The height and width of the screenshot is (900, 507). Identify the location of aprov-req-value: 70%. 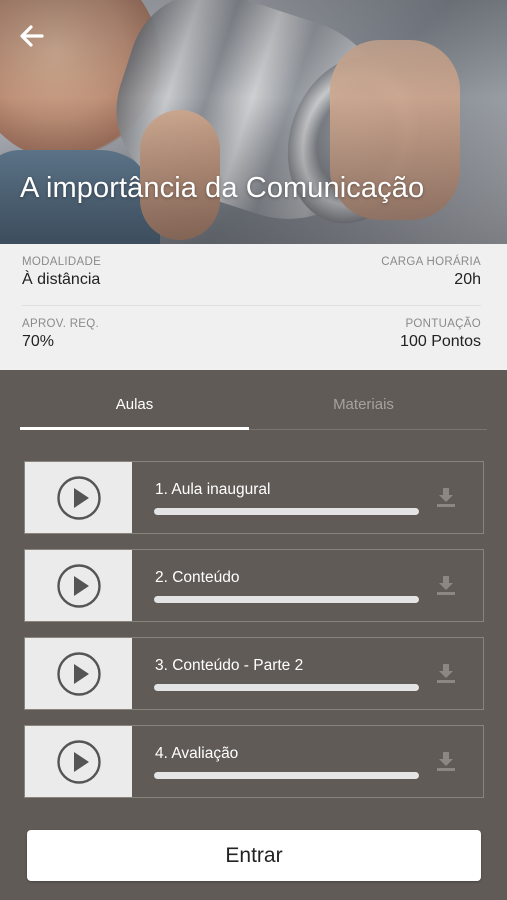
(38, 341).